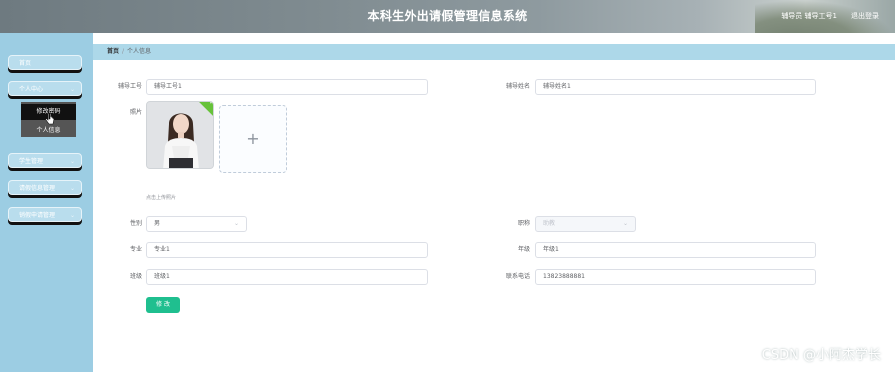 This screenshot has height=372, width=895. Describe the element at coordinates (163, 305) in the screenshot. I see `submit-button: 修 改` at that location.